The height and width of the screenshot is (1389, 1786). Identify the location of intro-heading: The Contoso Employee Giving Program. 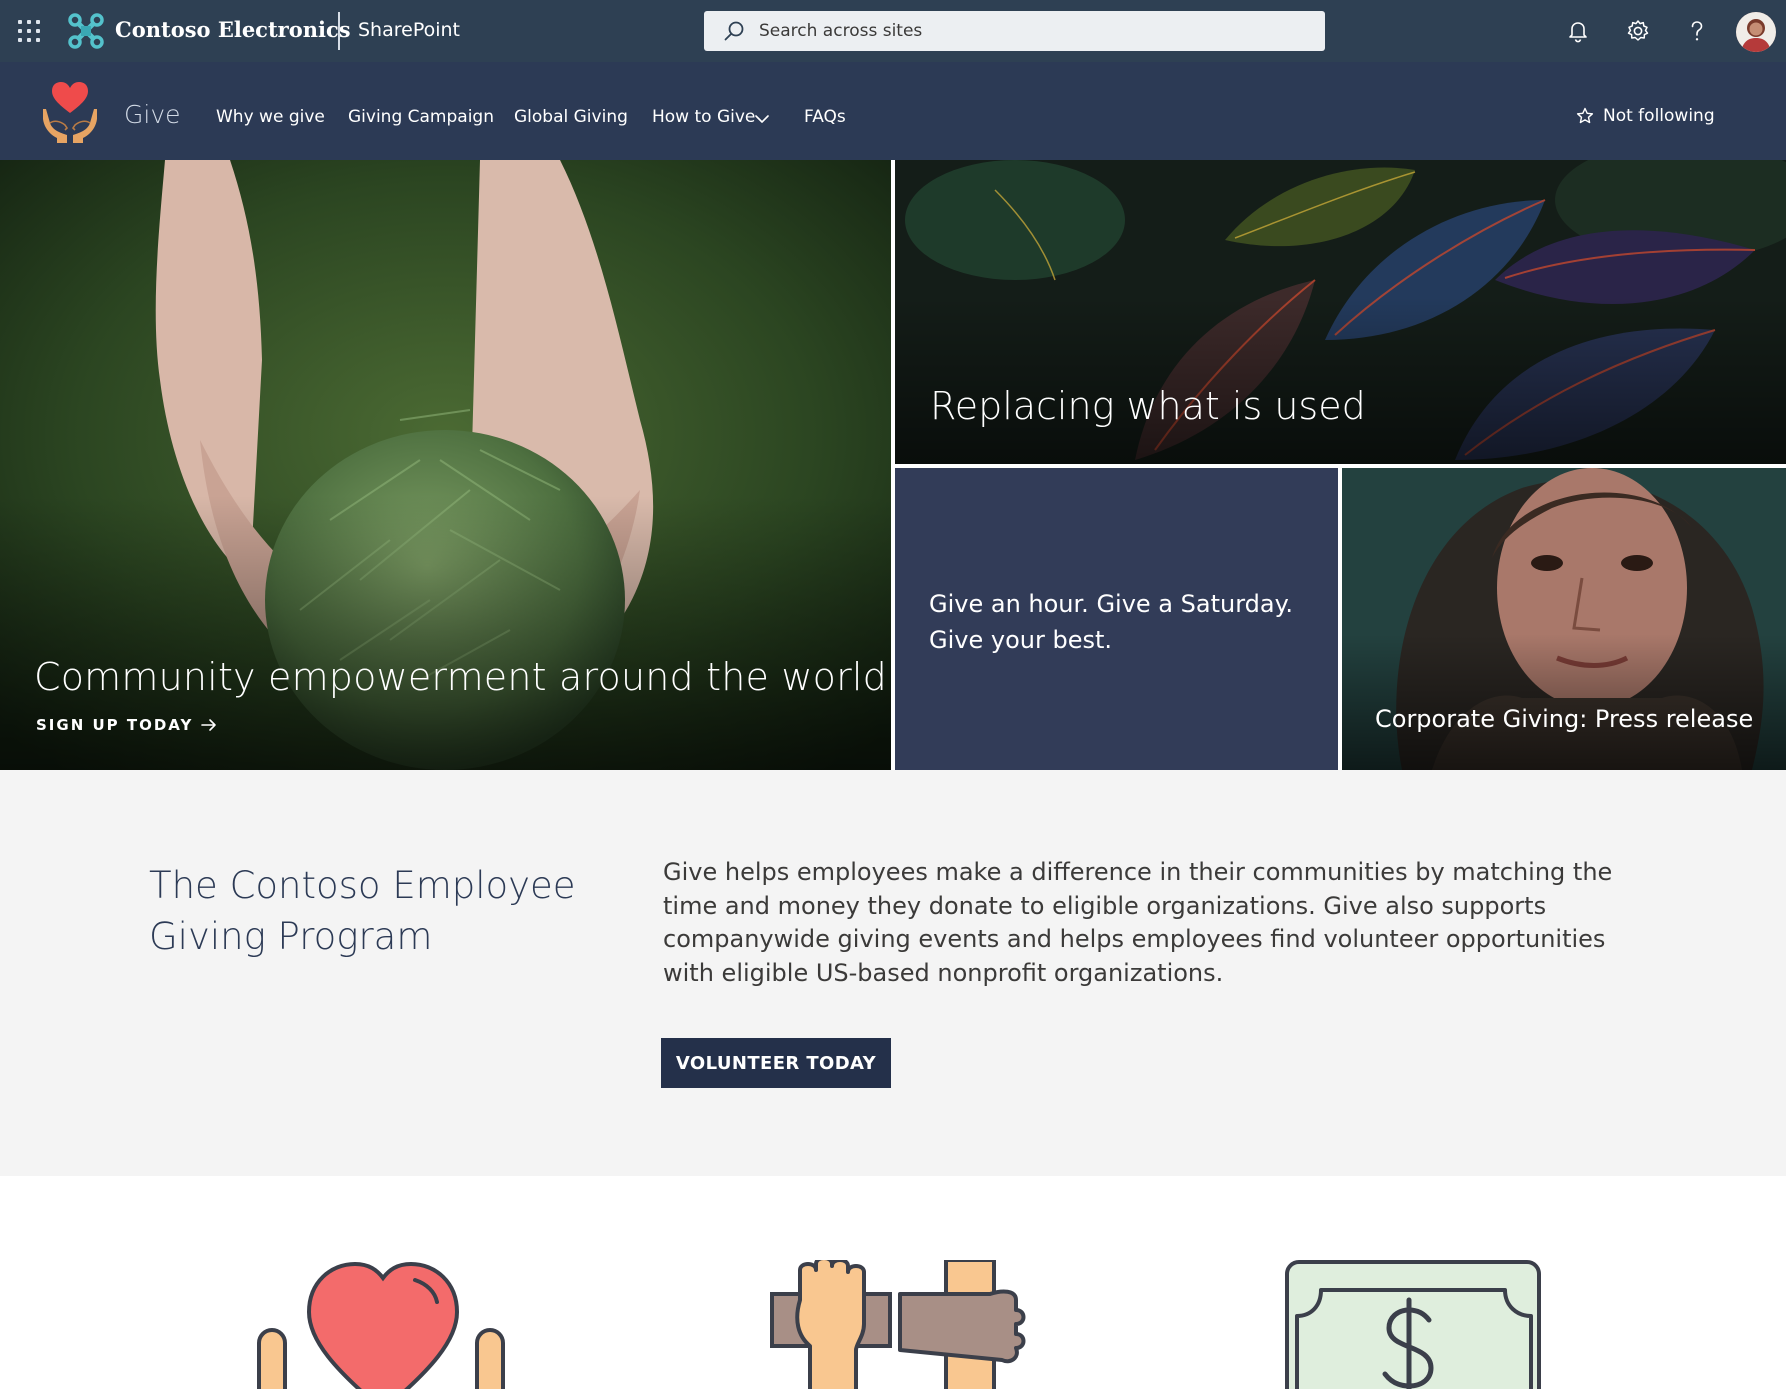
(362, 911).